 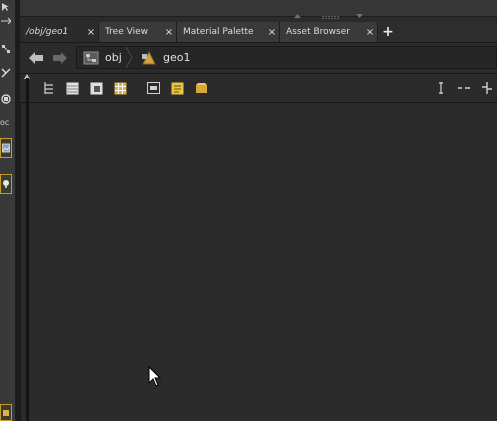 I want to click on parameters-icon, so click(x=153, y=88).